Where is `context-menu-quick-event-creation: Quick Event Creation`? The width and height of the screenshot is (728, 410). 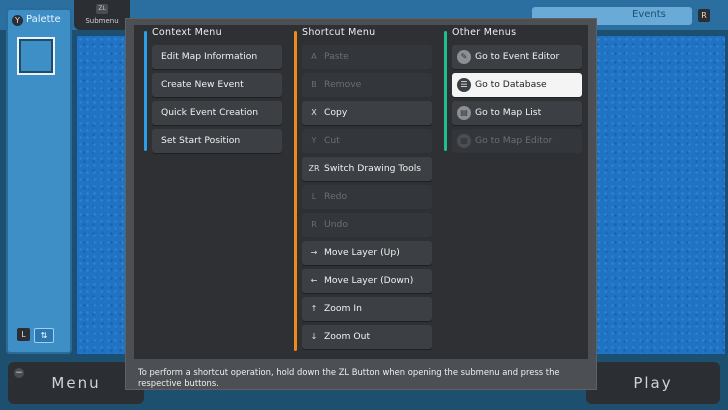
context-menu-quick-event-creation: Quick Event Creation is located at coordinates (217, 113).